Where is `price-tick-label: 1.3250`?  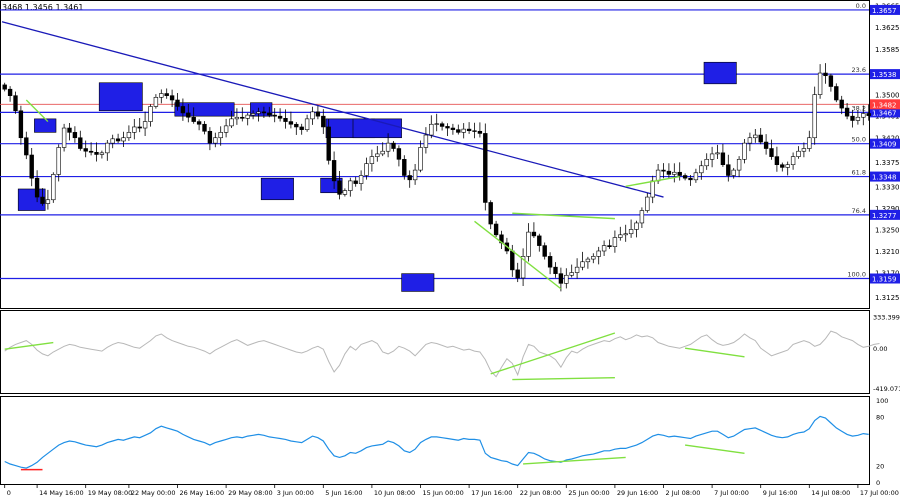
price-tick-label: 1.3250 is located at coordinates (887, 230).